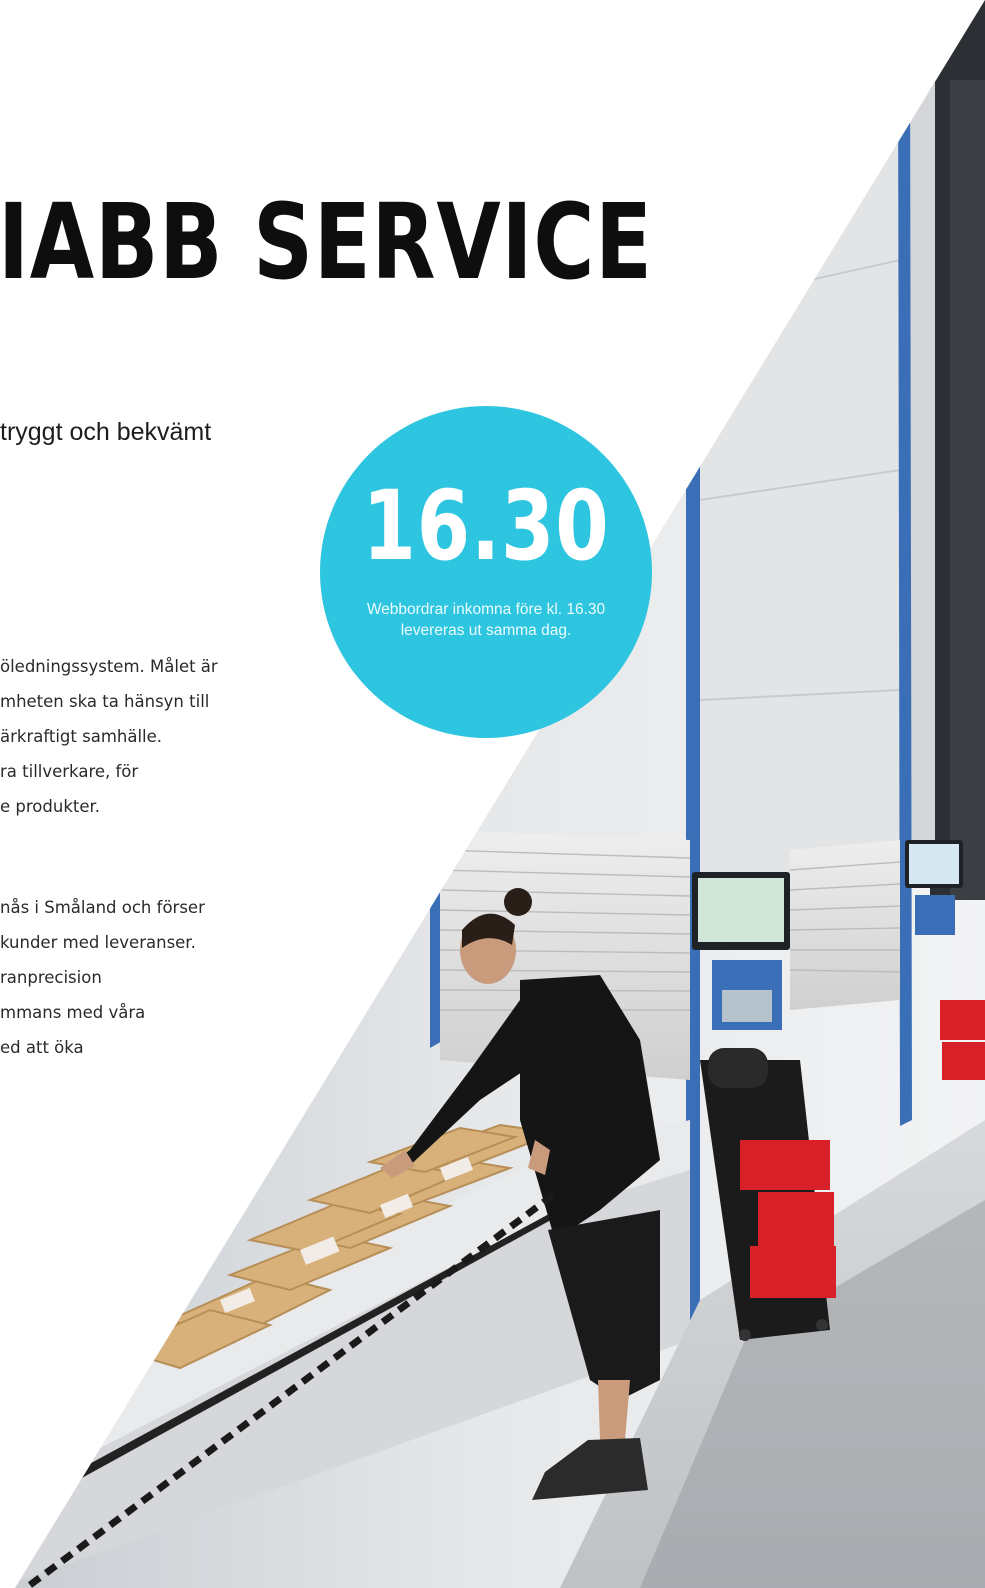 This screenshot has width=985, height=1588. I want to click on body-line: kunder med leveranser., so click(98, 942).